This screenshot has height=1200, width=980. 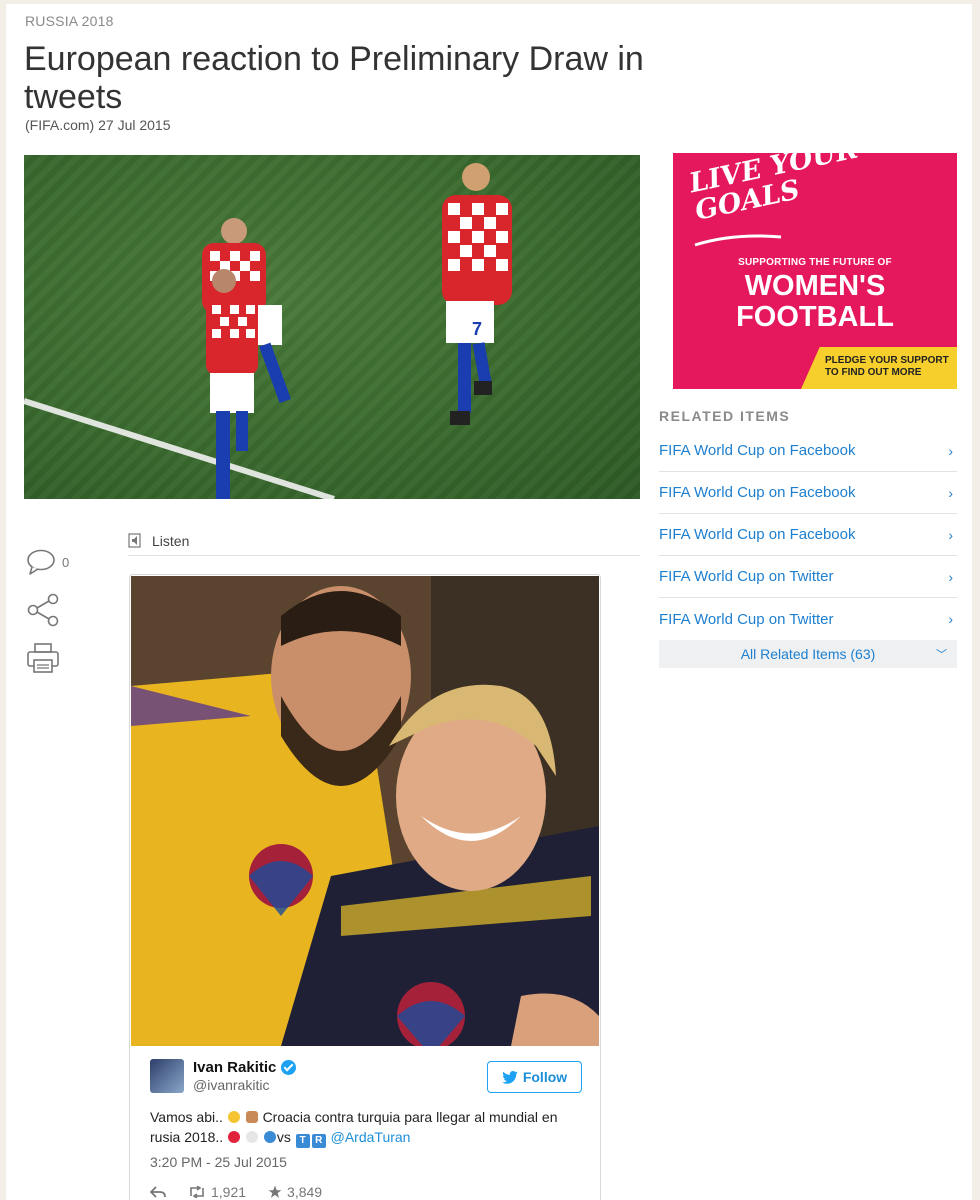 What do you see at coordinates (289, 1067) in the screenshot?
I see `verified-badge-icon` at bounding box center [289, 1067].